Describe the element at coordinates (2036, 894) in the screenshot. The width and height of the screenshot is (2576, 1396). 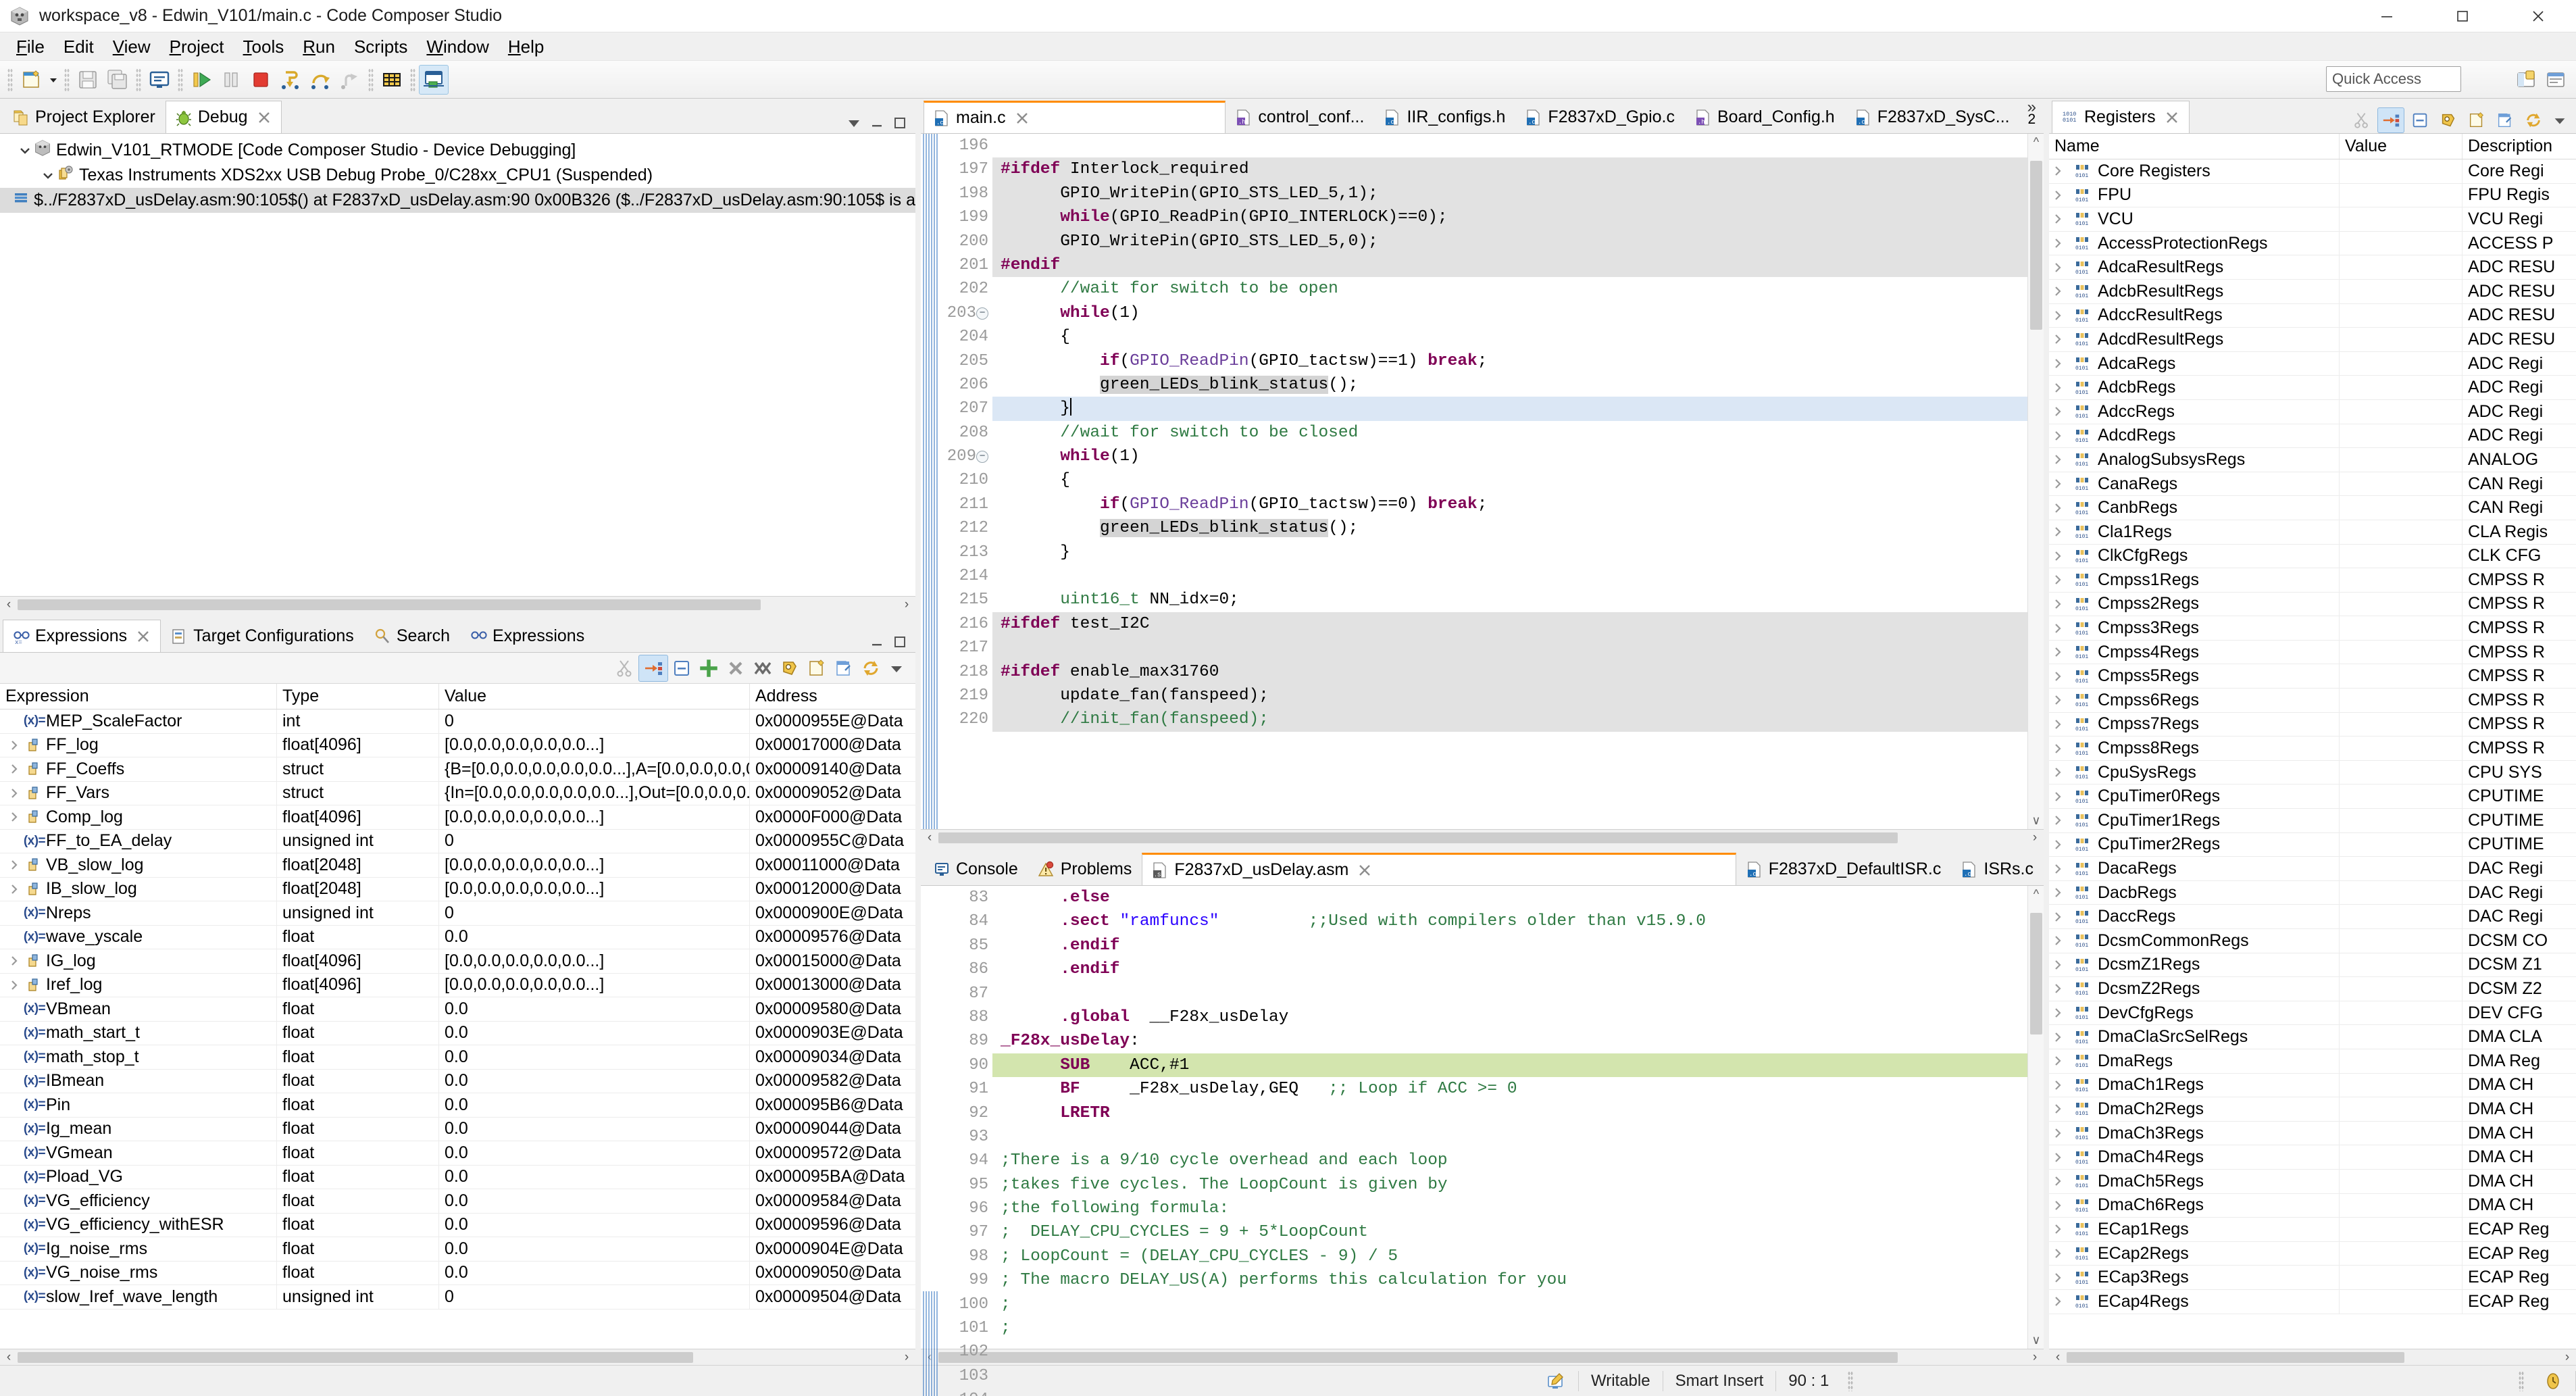
I see `scroll-up-icon: ^` at that location.